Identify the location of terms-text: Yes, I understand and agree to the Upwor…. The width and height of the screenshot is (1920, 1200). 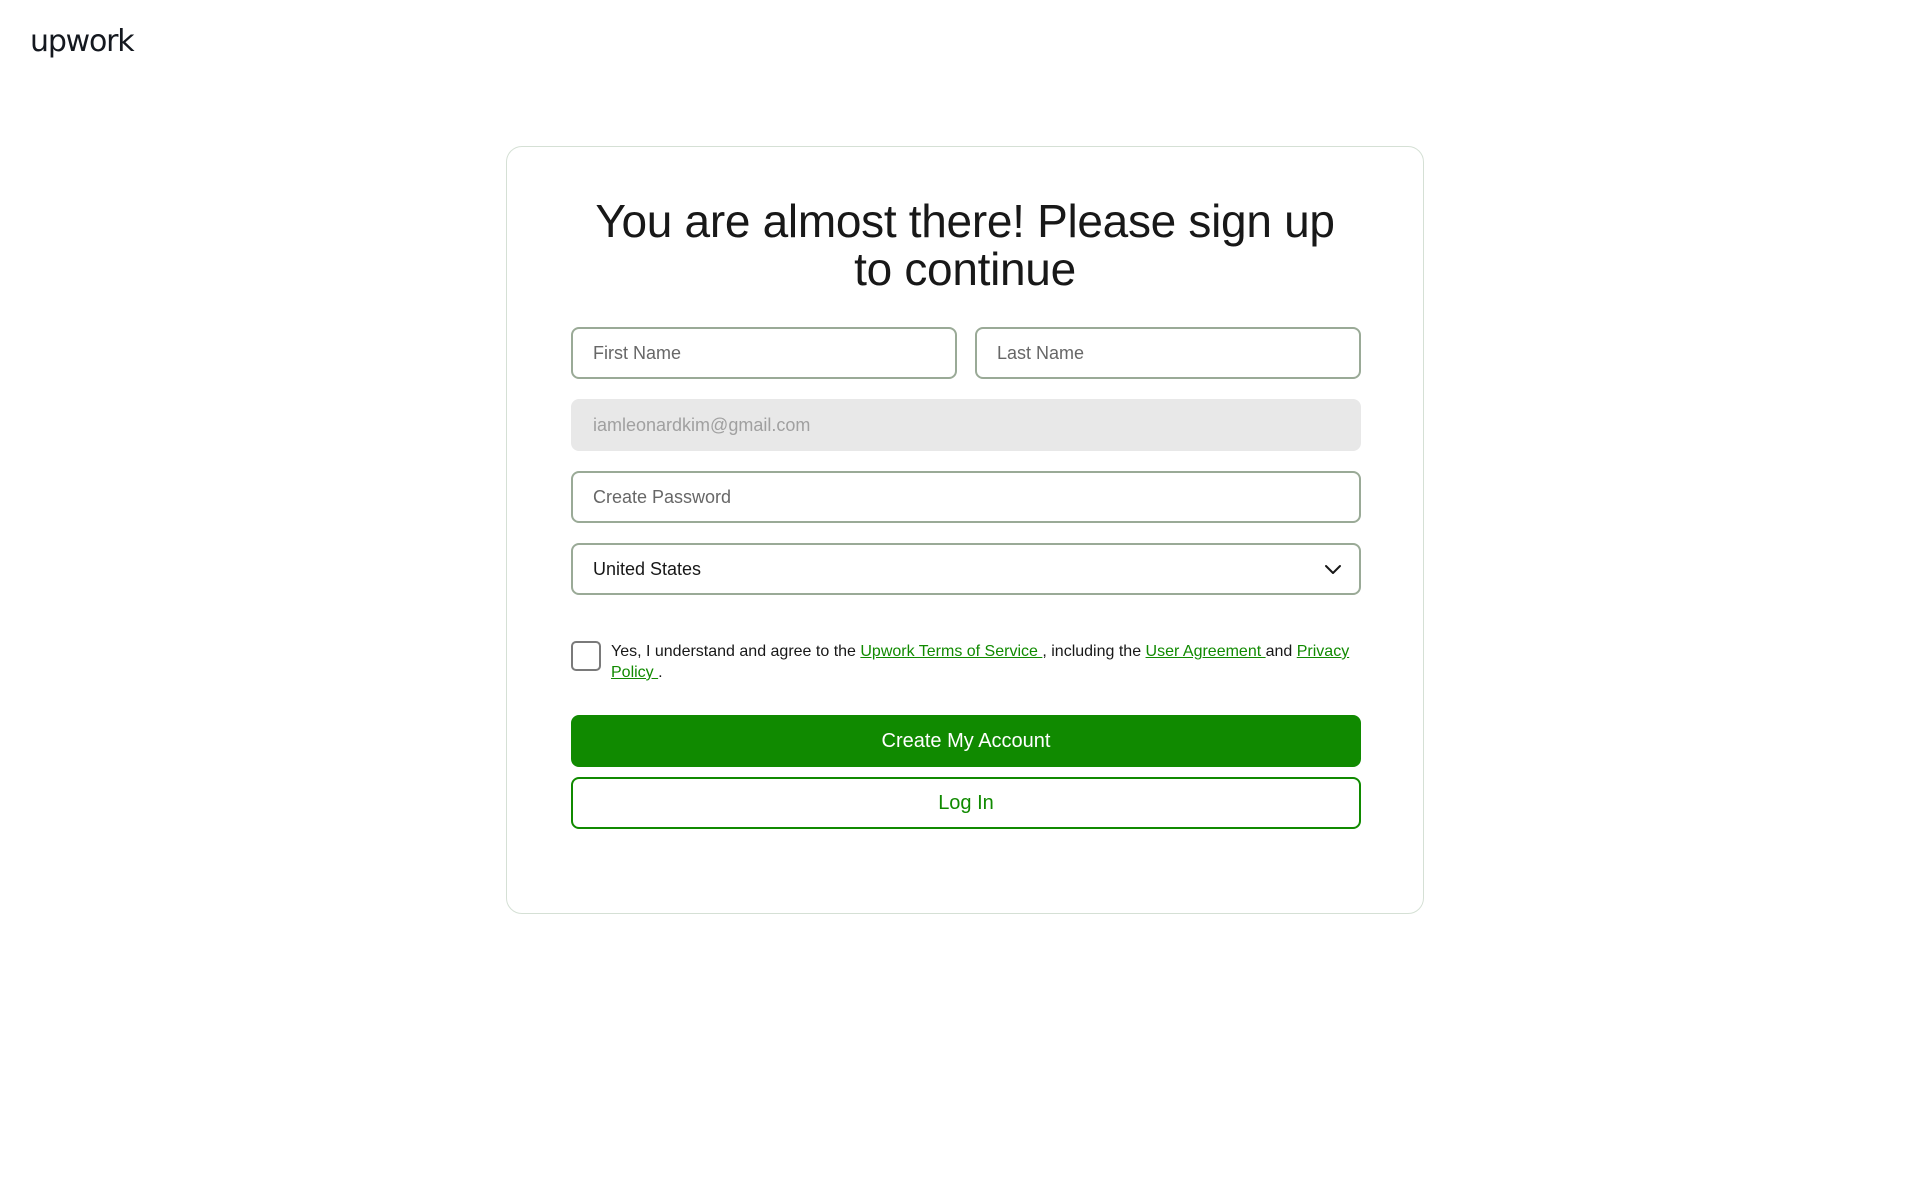
(991, 662).